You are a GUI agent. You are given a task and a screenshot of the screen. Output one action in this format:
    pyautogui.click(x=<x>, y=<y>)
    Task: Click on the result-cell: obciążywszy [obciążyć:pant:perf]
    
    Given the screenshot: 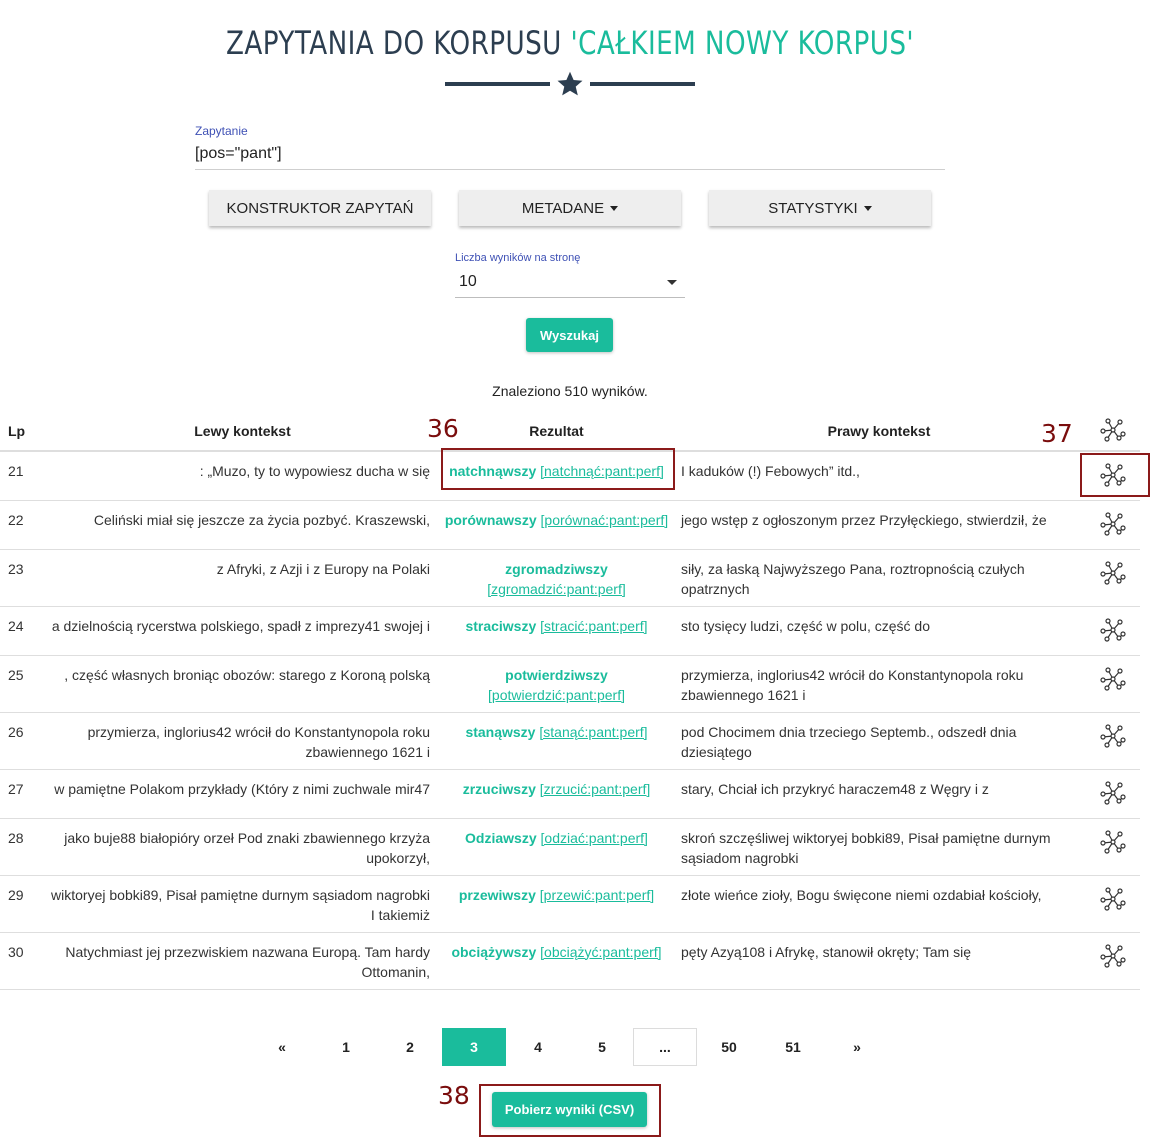 What is the action you would take?
    pyautogui.click(x=556, y=961)
    